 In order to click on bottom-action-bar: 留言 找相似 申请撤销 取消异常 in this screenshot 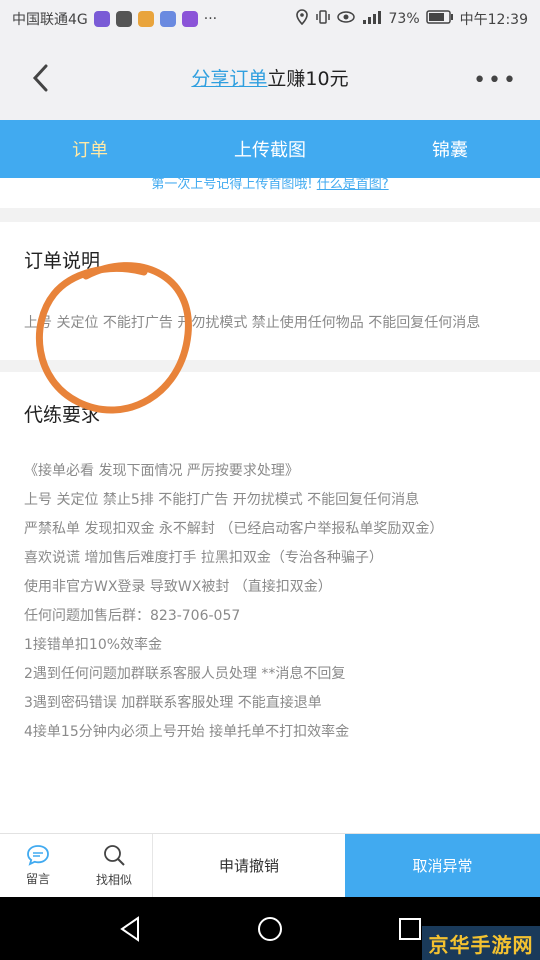, I will do `click(270, 865)`.